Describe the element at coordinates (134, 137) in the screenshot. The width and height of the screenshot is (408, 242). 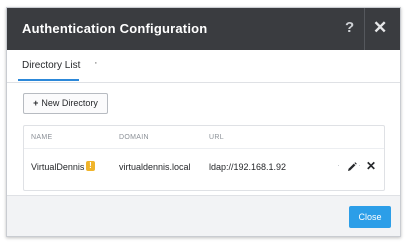
I see `column-header-domain: DOMAIN` at that location.